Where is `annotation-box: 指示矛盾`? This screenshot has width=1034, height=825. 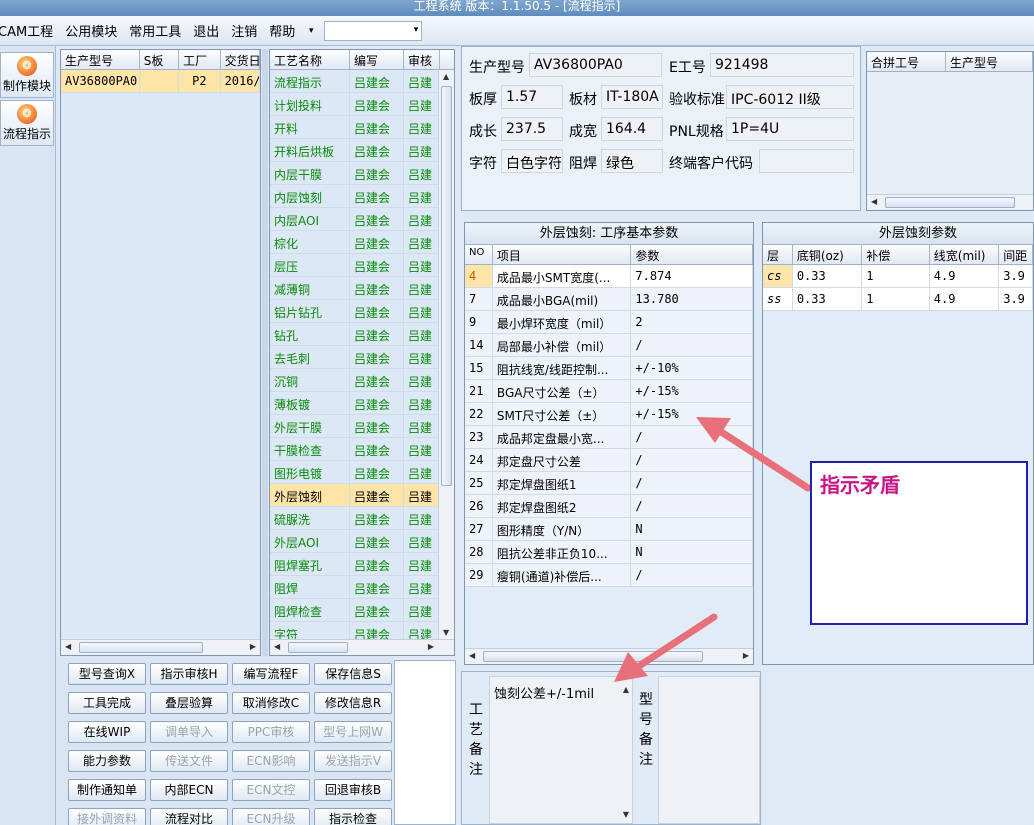 annotation-box: 指示矛盾 is located at coordinates (919, 543).